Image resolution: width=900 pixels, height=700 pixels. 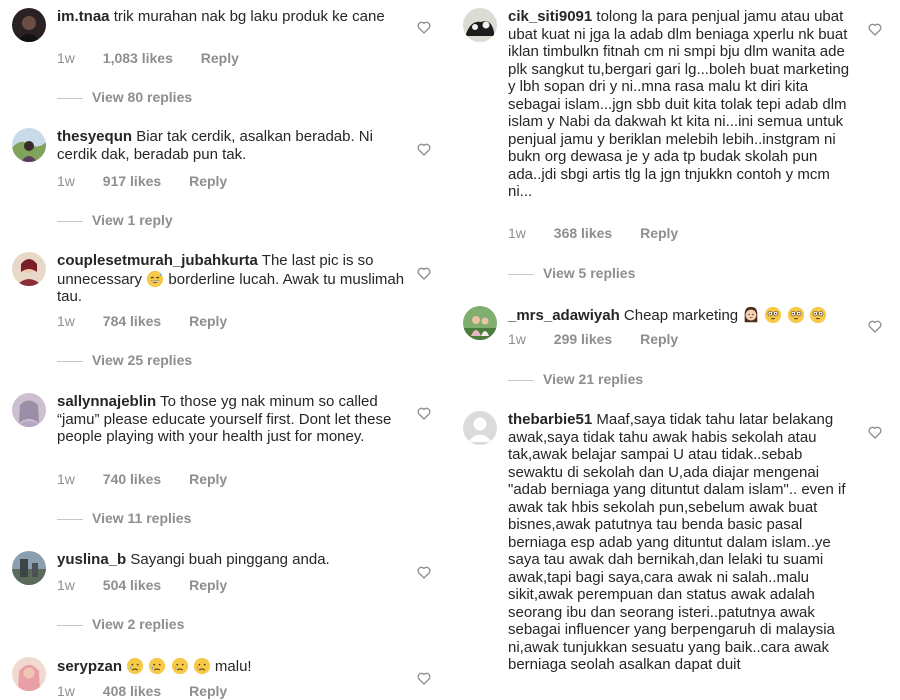 I want to click on comment-username: thebarbie51, so click(x=550, y=419).